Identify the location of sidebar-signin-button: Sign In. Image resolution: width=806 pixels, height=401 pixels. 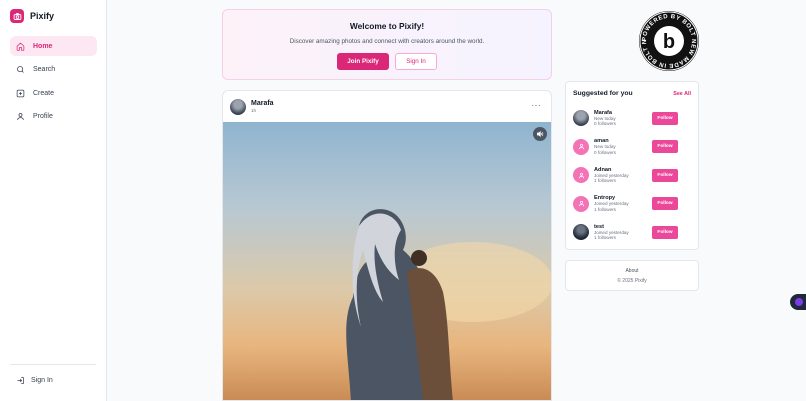
(34, 380).